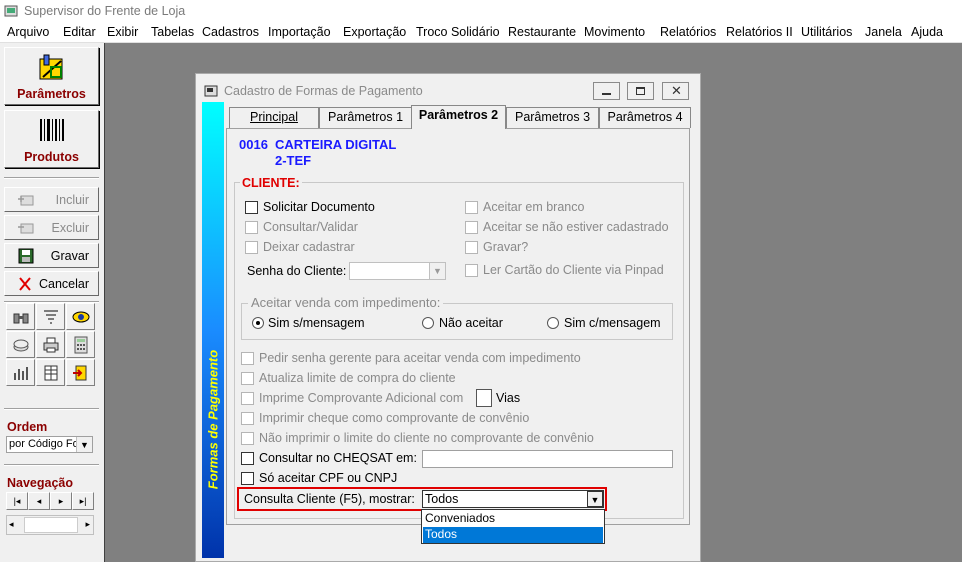  I want to click on tab-parametros-4: Parâmetros 4, so click(645, 117).